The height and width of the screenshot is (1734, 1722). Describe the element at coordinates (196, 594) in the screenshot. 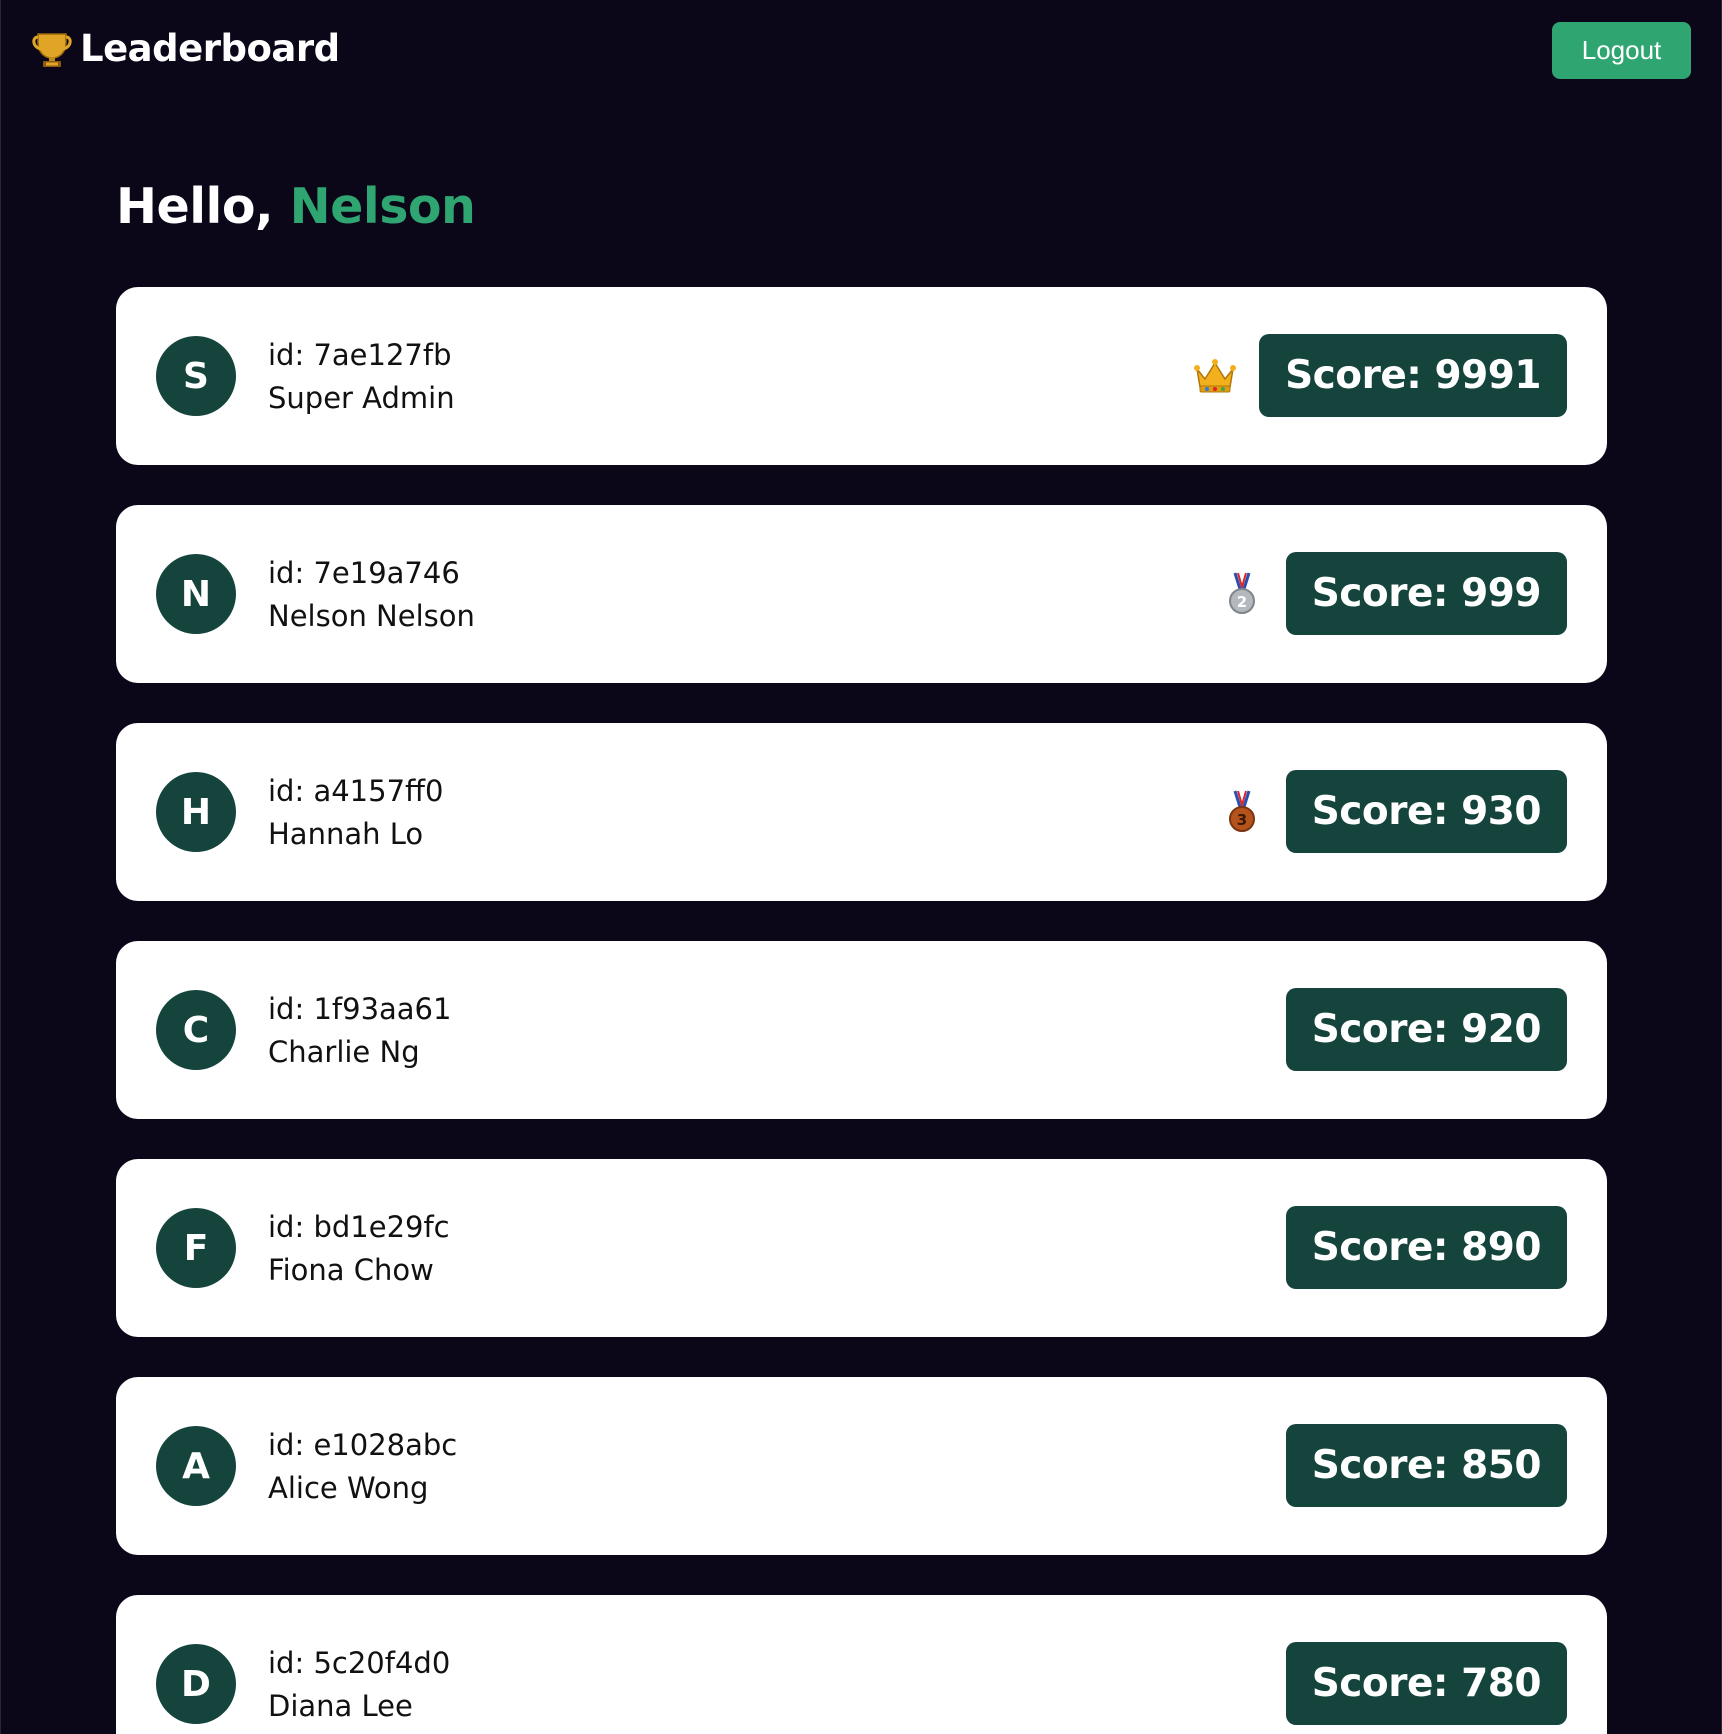

I see `avatar: N` at that location.